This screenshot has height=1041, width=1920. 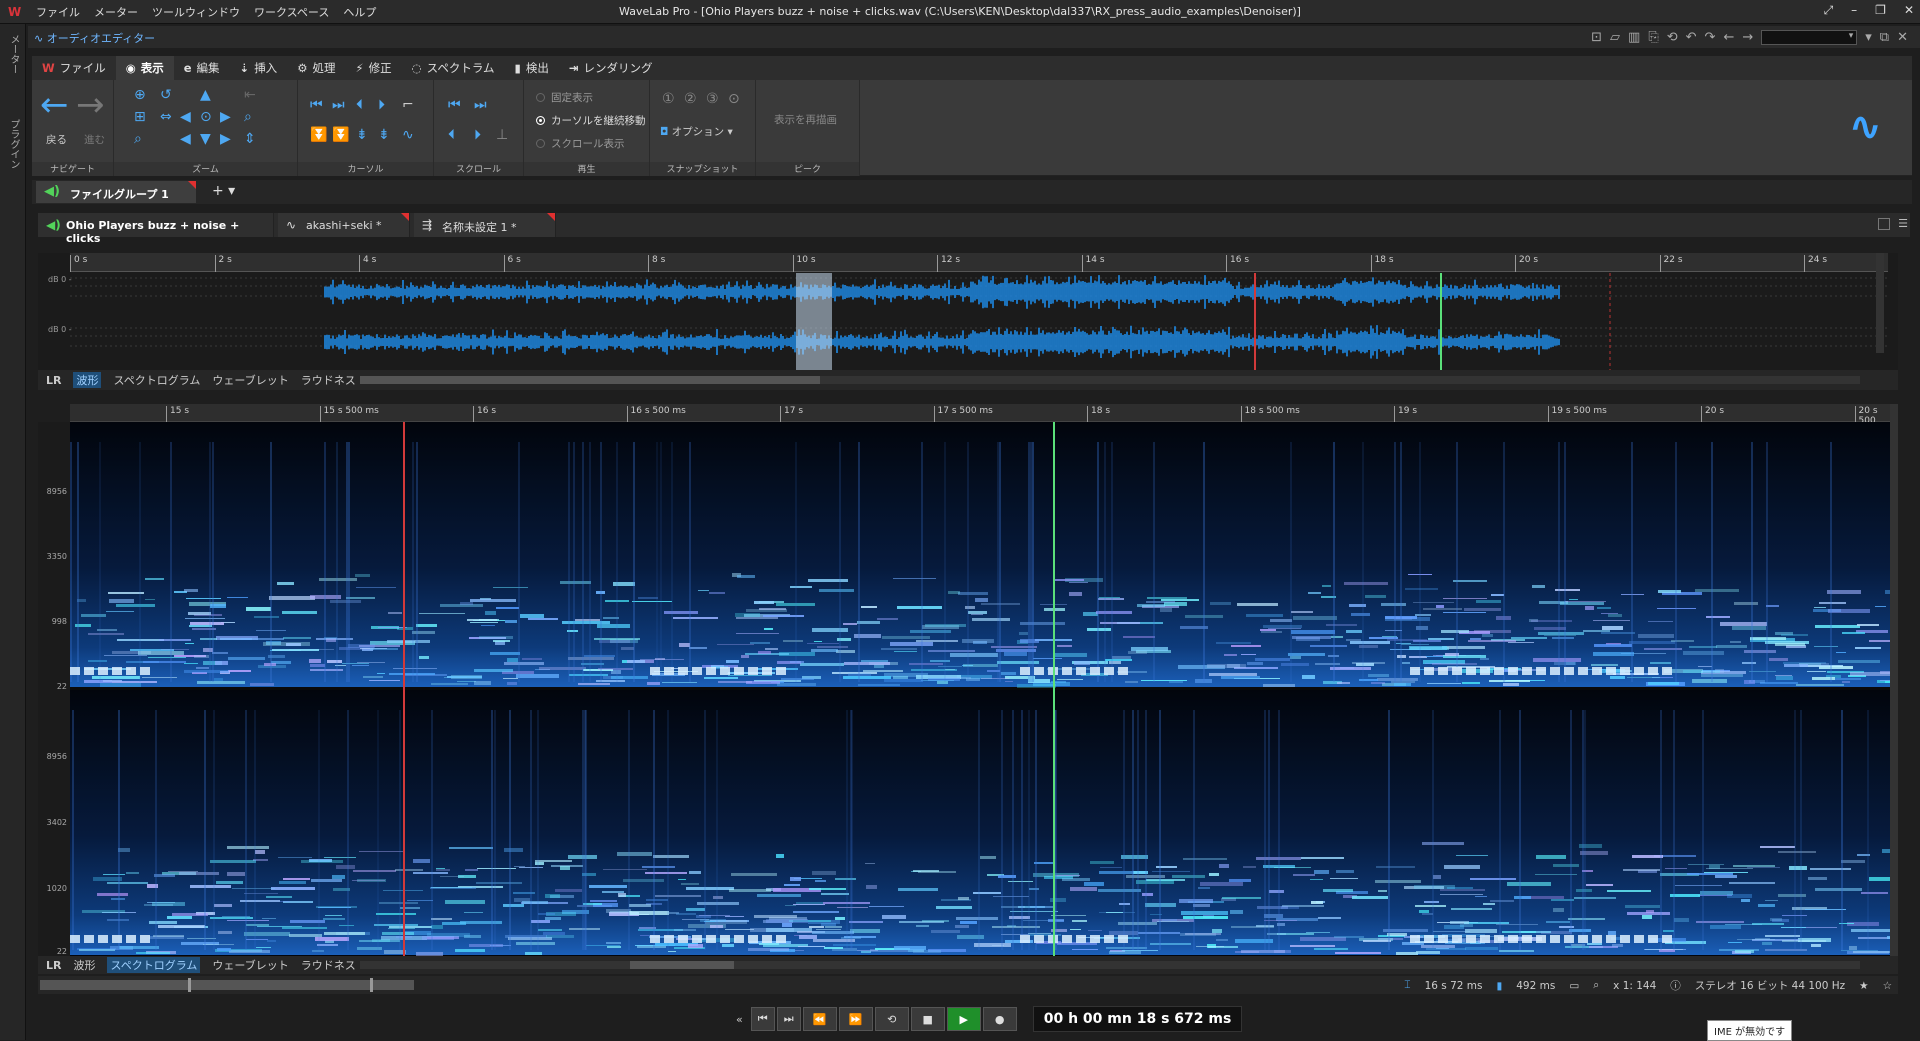 I want to click on redraw-button: 表示を再描画, so click(x=805, y=119).